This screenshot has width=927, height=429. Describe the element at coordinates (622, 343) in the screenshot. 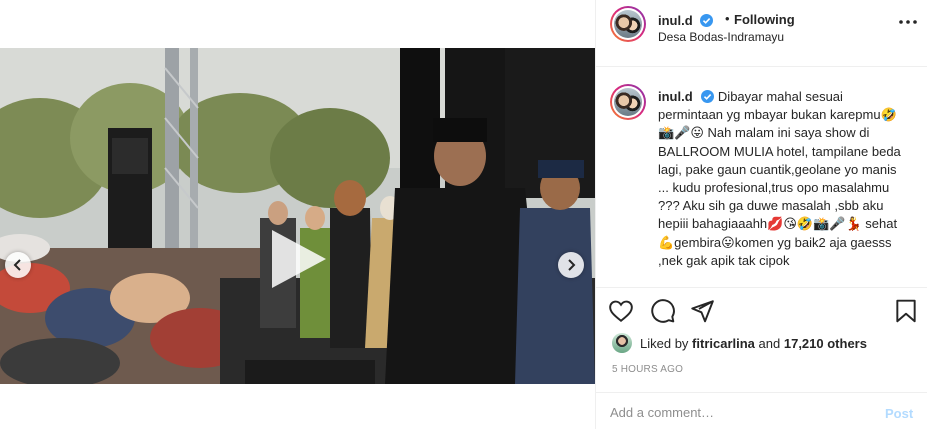

I see `liker-avatar` at that location.